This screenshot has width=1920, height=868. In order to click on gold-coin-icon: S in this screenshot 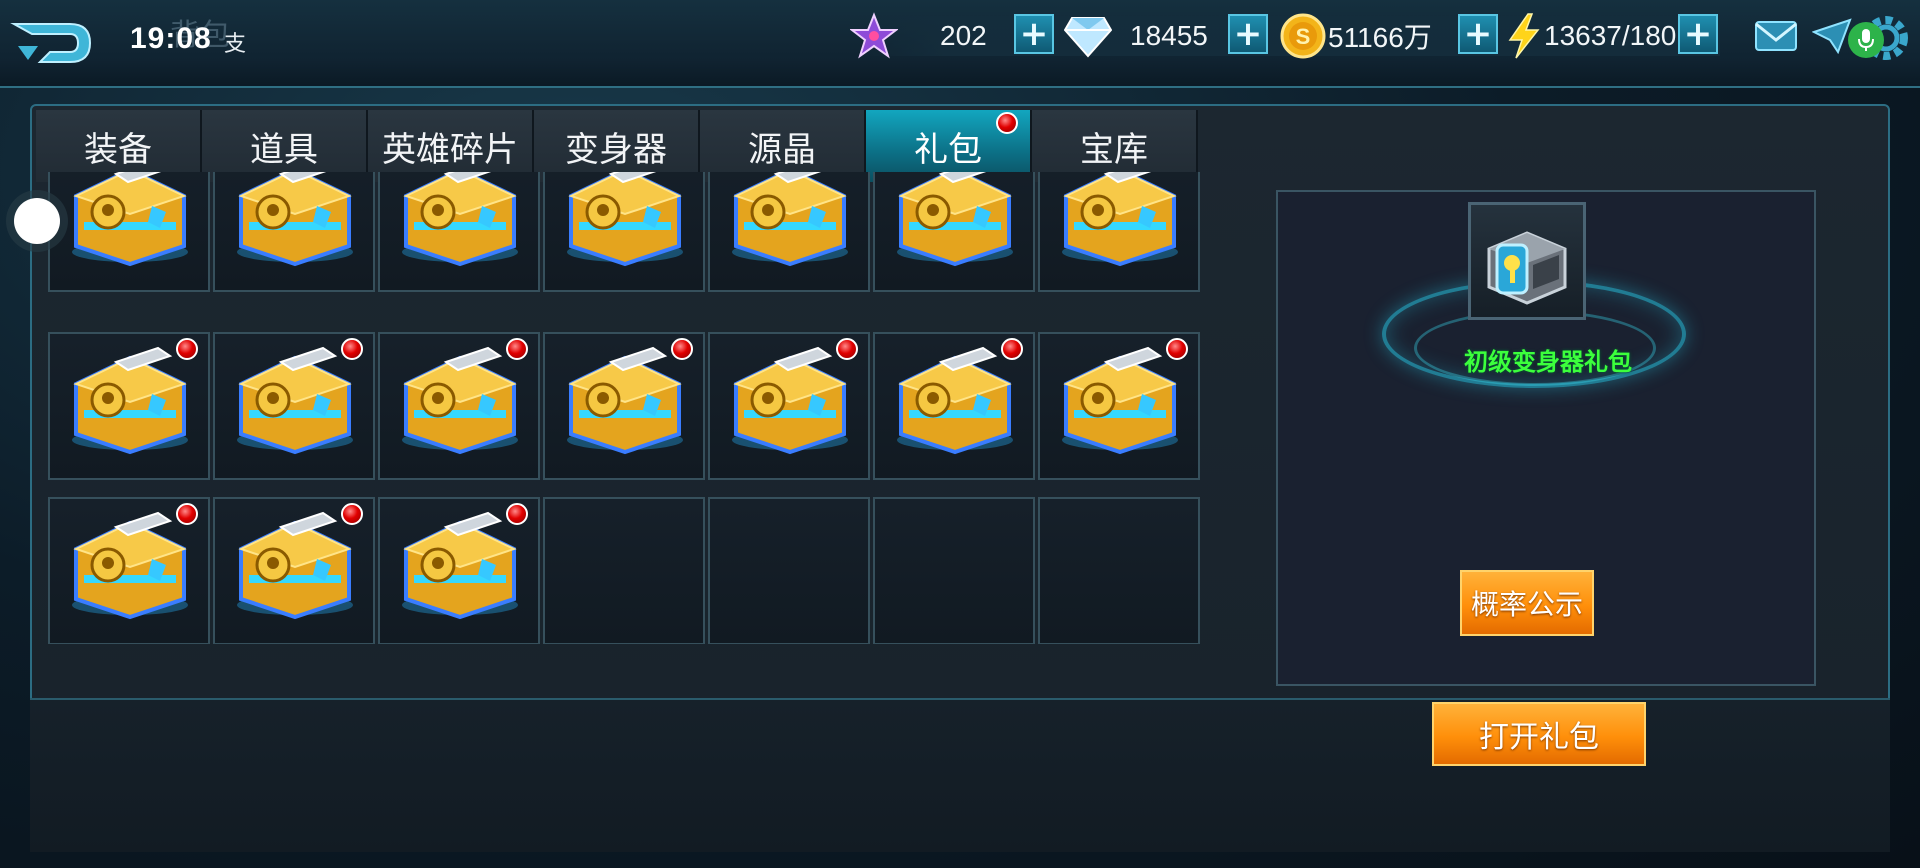, I will do `click(1303, 36)`.